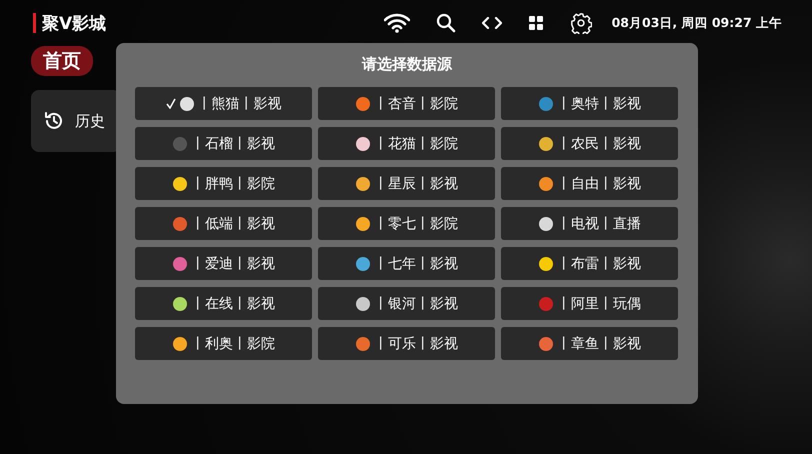  Describe the element at coordinates (589, 263) in the screenshot. I see `source-option: 丨布雷丨影视` at that location.